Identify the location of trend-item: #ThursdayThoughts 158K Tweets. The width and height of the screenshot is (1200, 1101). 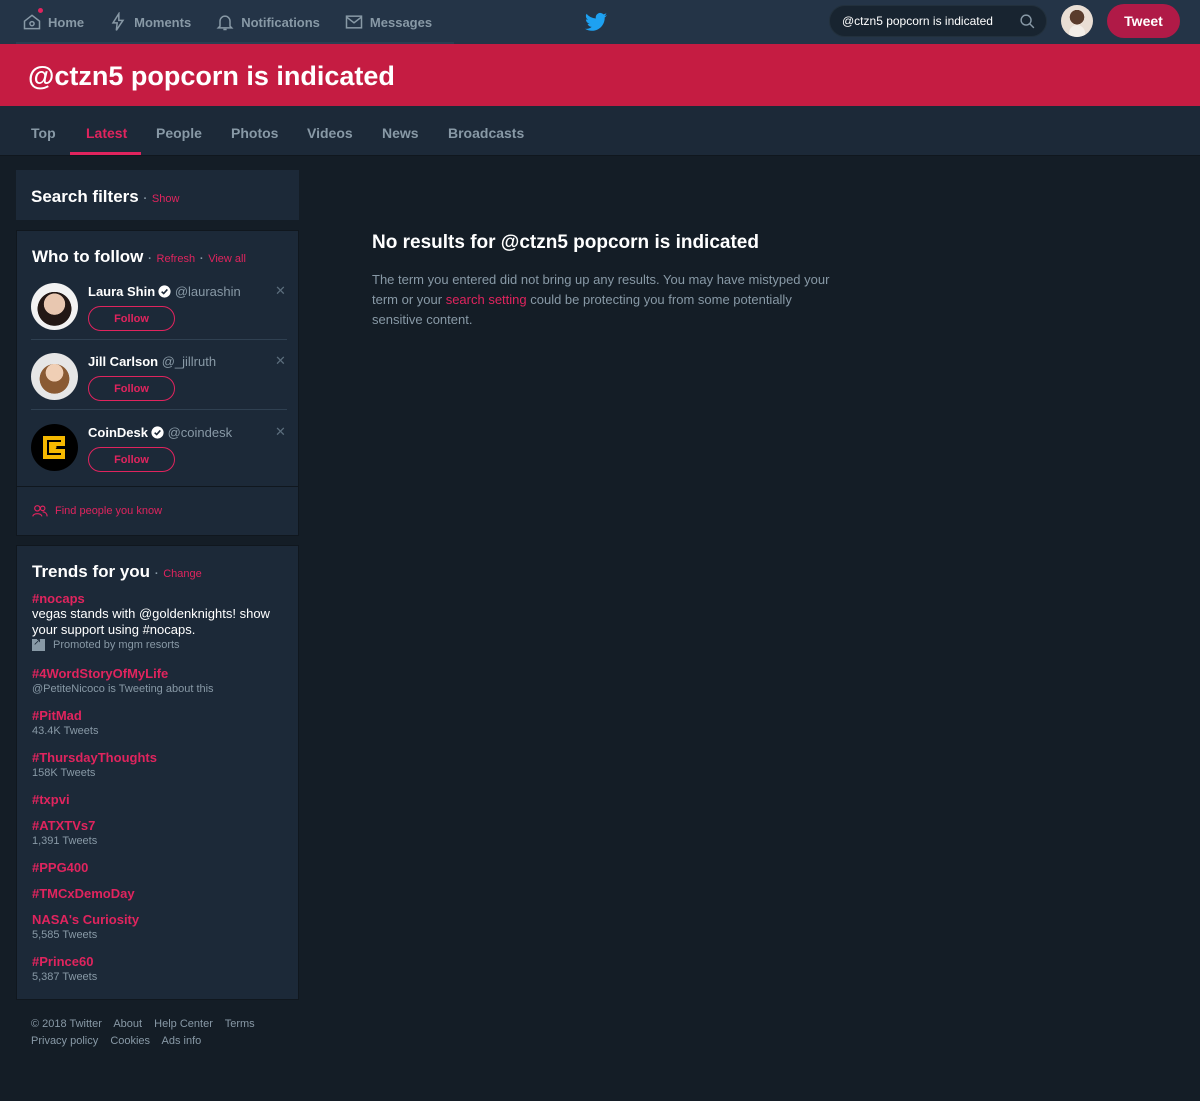
(161, 764).